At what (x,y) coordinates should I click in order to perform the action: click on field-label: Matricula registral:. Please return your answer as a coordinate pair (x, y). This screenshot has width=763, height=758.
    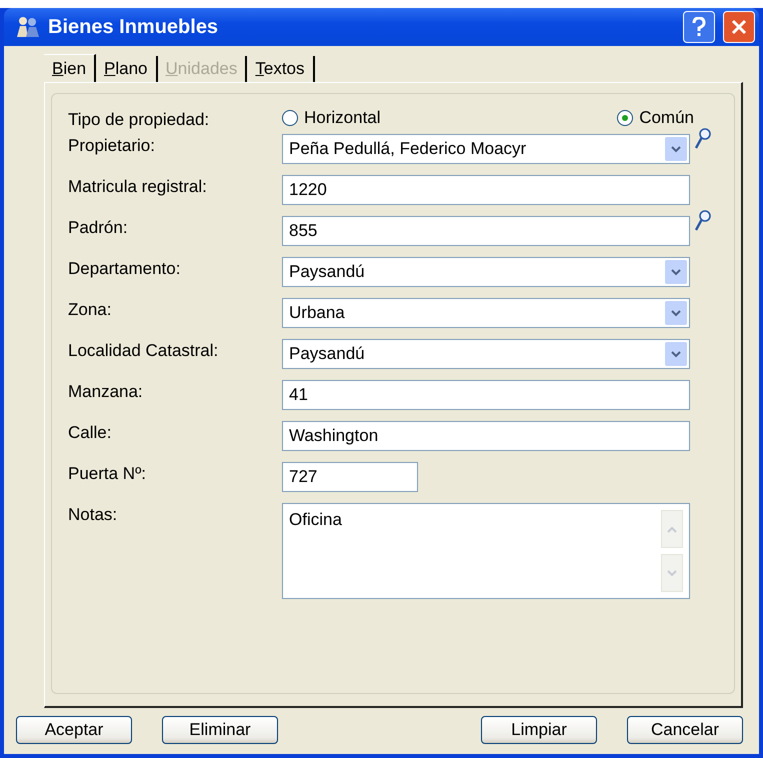
    Looking at the image, I should click on (138, 186).